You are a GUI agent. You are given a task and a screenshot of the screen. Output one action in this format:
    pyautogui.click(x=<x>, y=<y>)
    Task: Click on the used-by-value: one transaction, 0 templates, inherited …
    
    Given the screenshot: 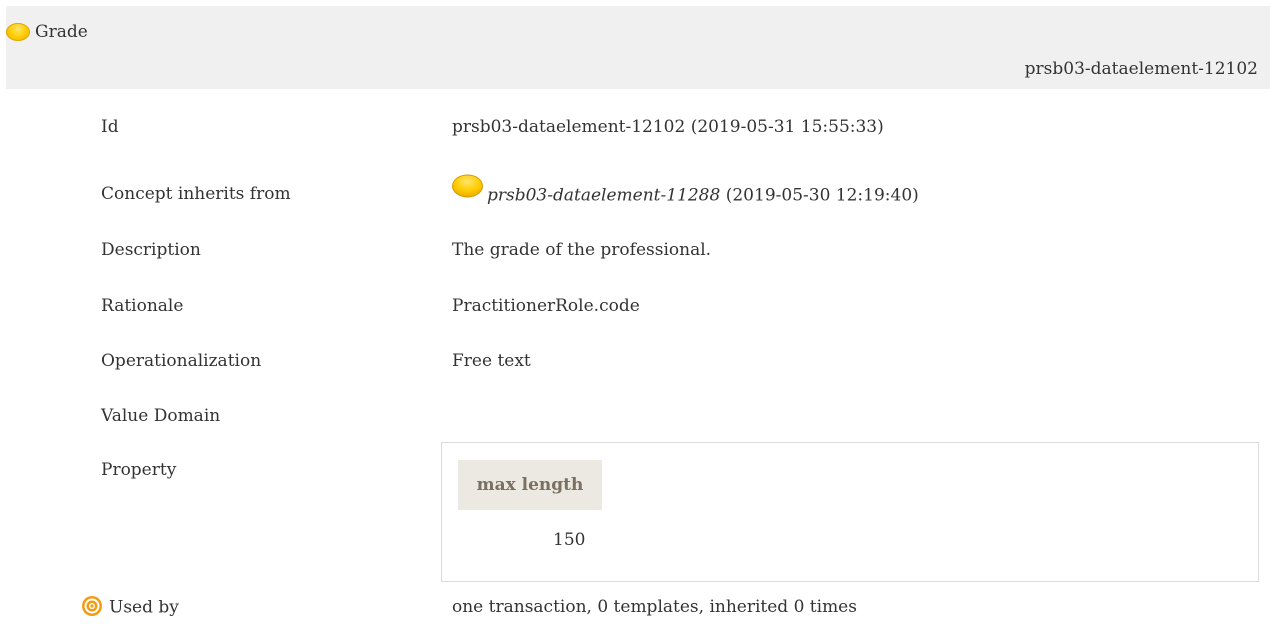 What is the action you would take?
    pyautogui.click(x=654, y=607)
    